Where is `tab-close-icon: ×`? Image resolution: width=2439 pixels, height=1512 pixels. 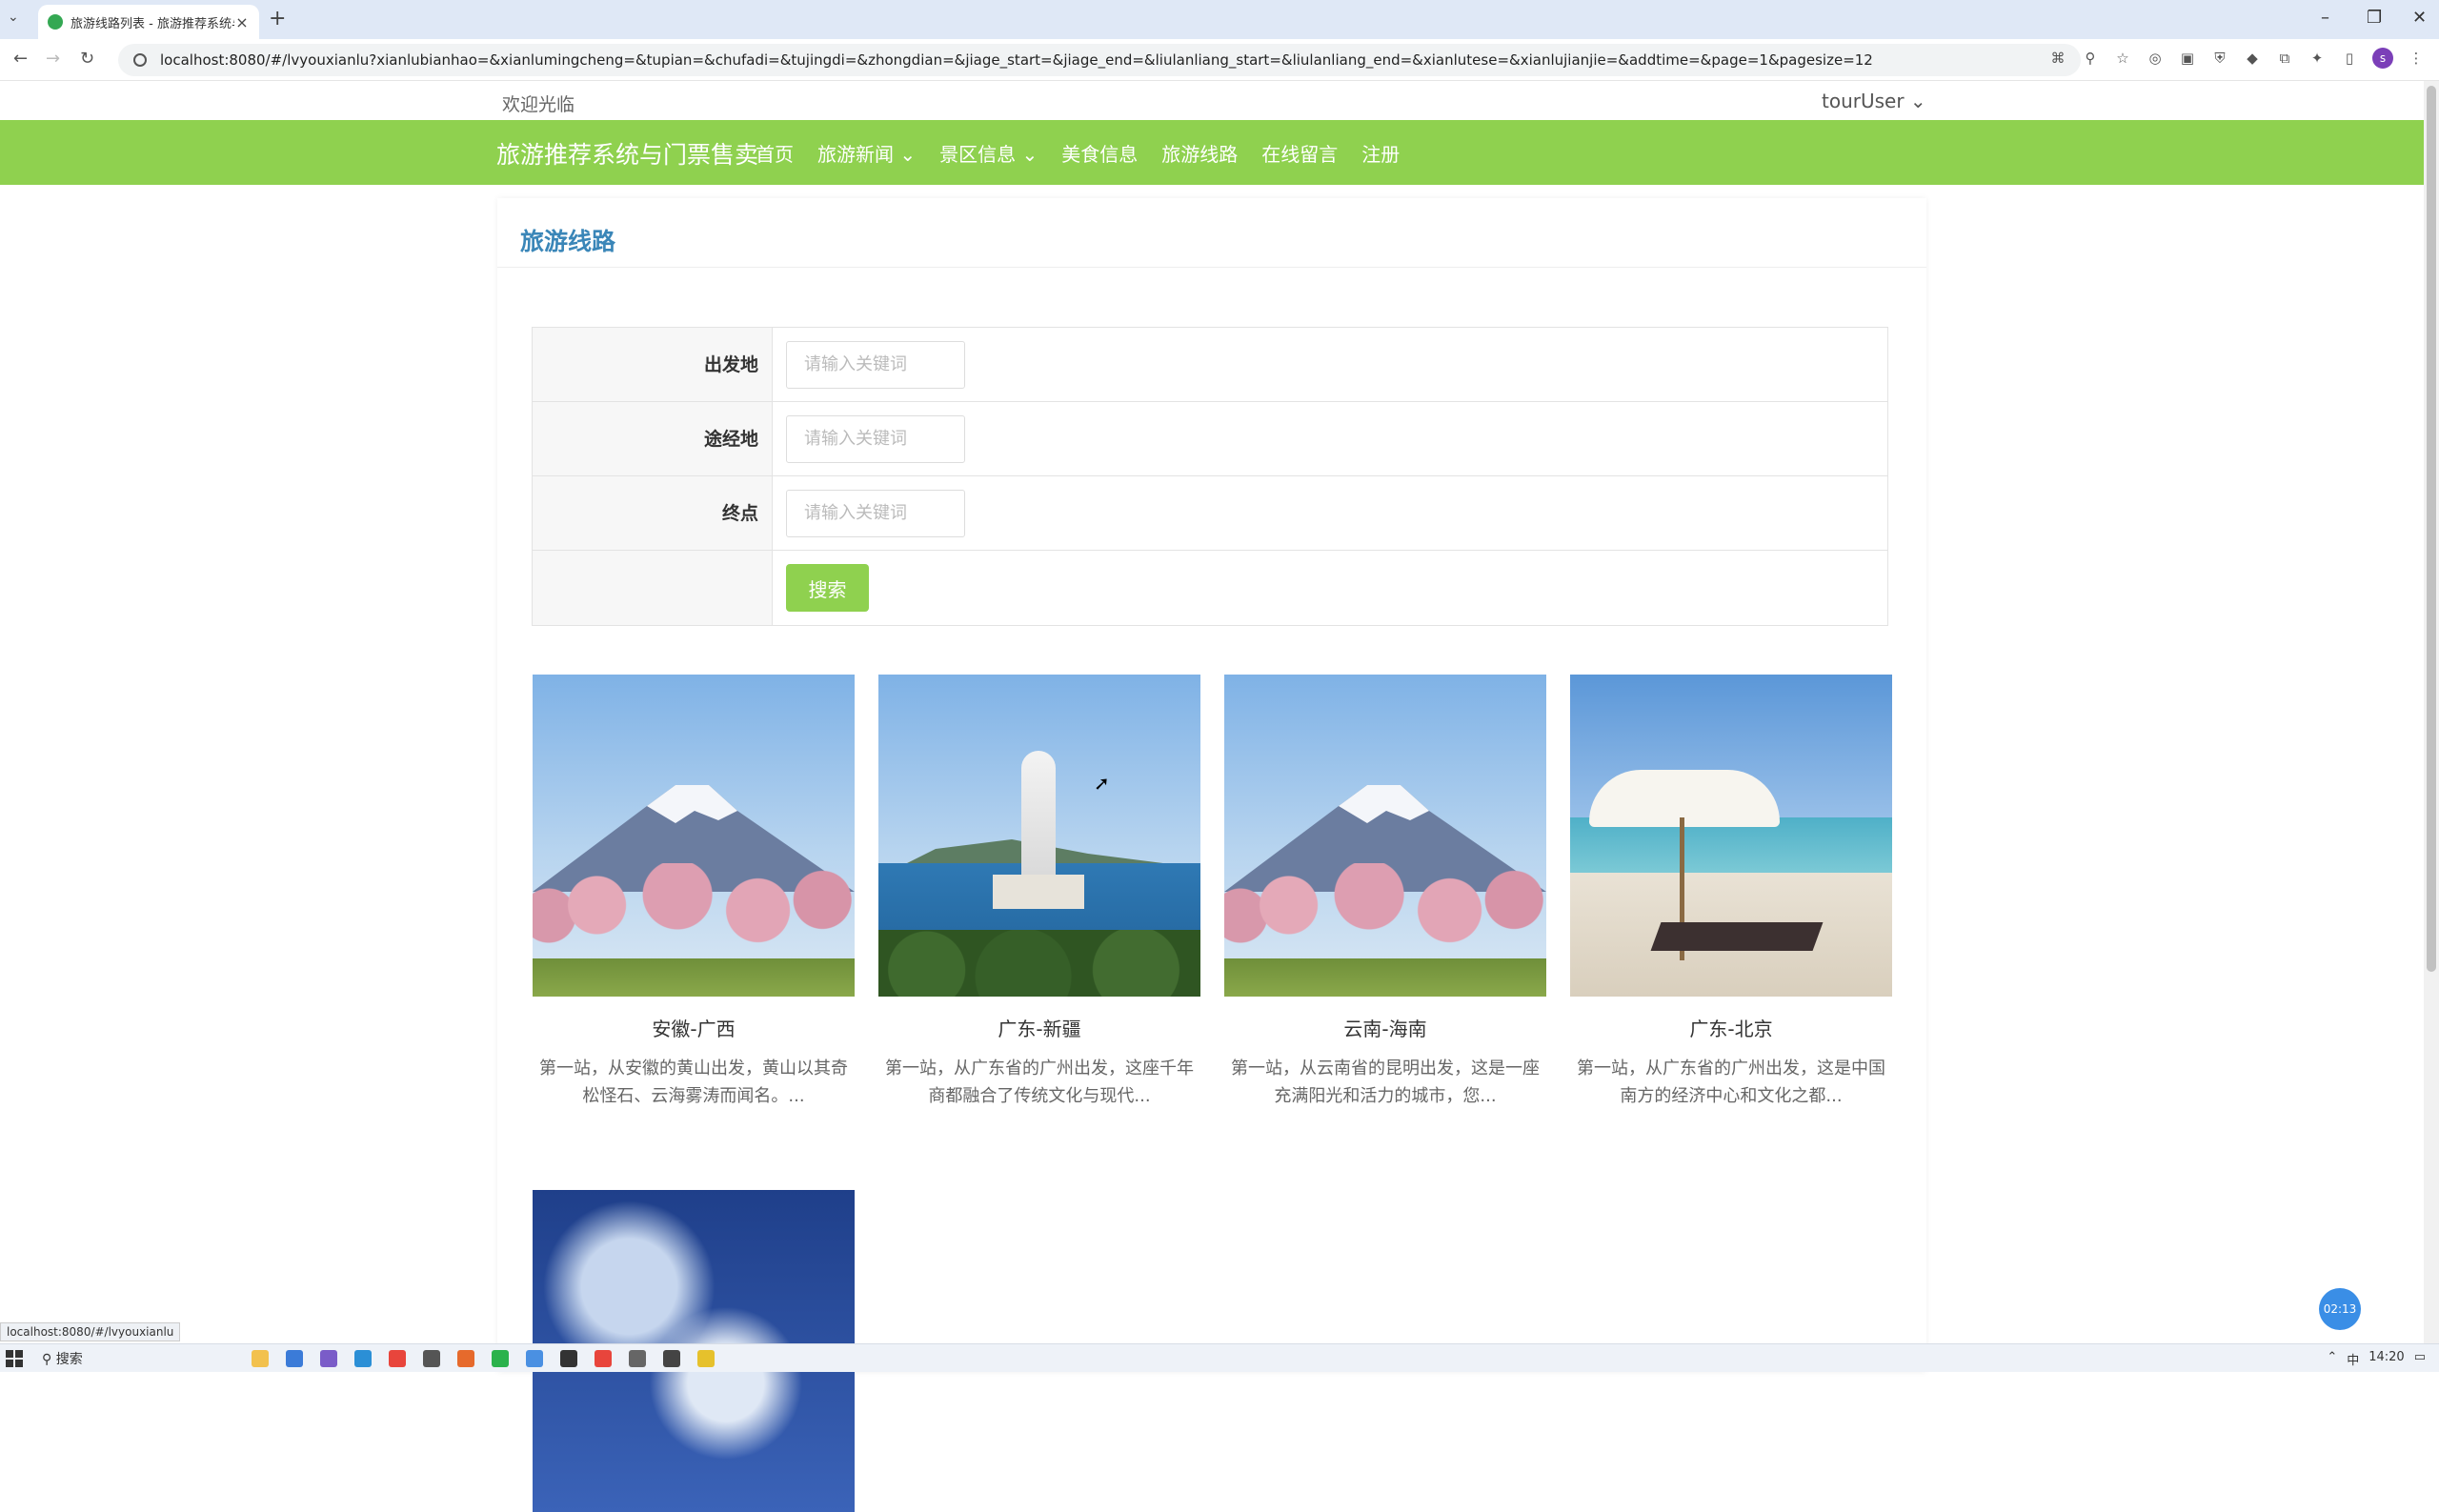 tab-close-icon: × is located at coordinates (242, 22).